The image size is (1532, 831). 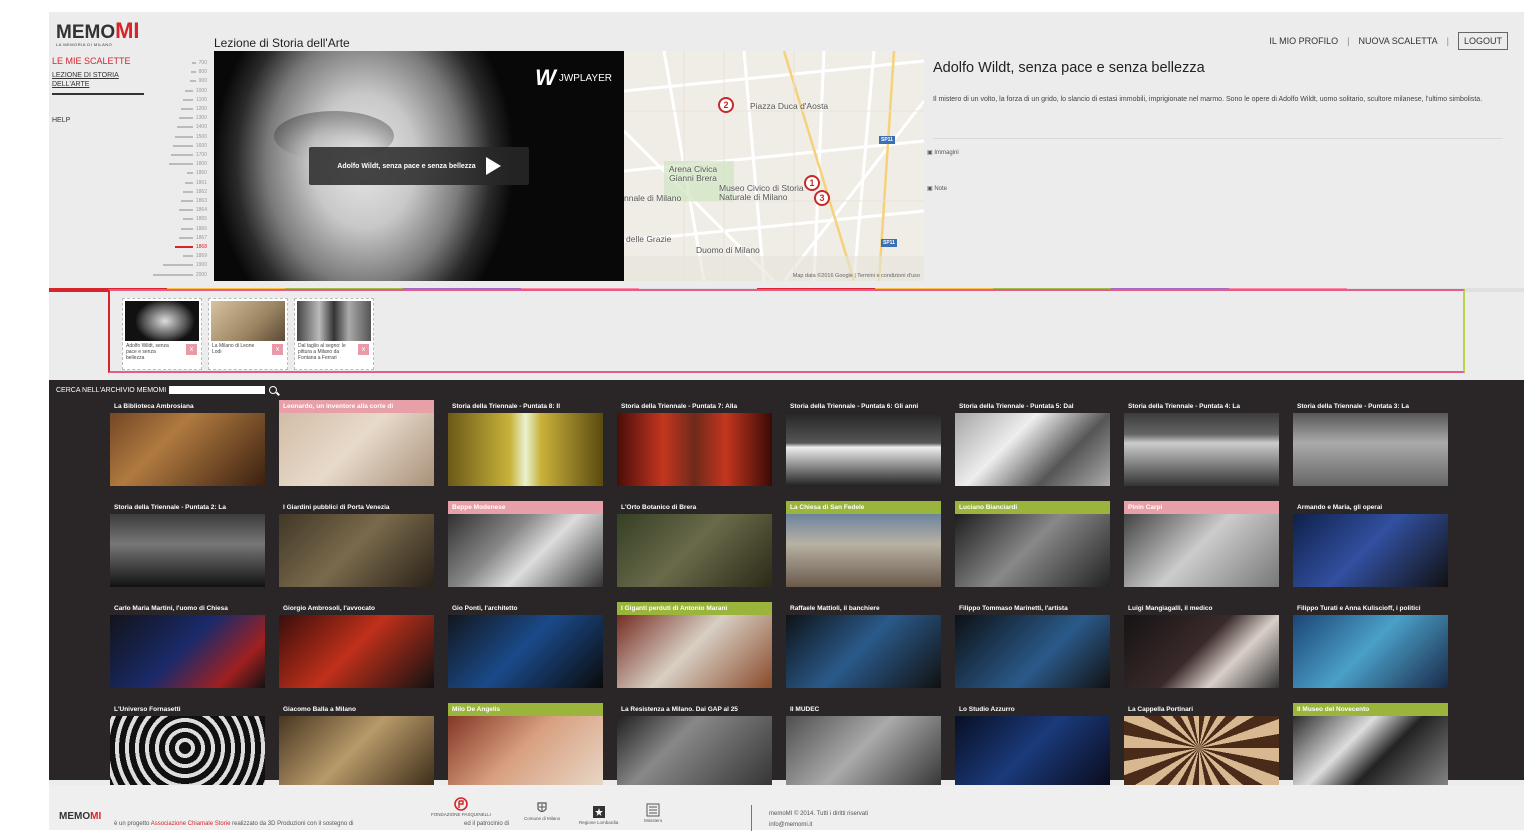 What do you see at coordinates (184, 265) in the screenshot?
I see `timeline-year: 1900` at bounding box center [184, 265].